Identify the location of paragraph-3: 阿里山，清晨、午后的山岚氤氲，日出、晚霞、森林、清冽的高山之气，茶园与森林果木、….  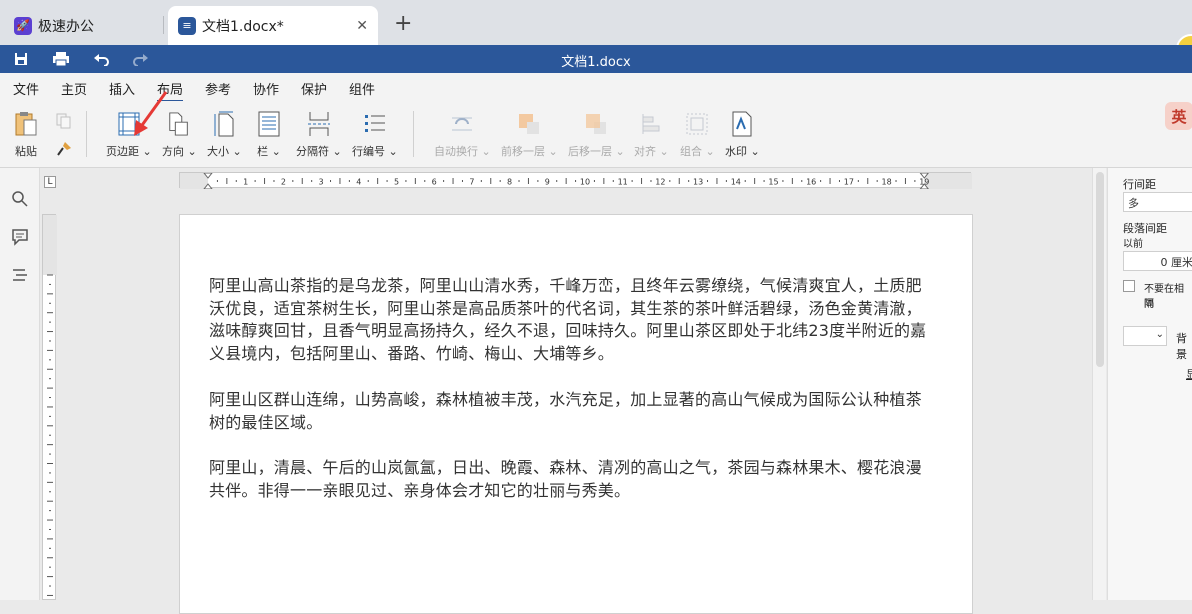
(569, 479).